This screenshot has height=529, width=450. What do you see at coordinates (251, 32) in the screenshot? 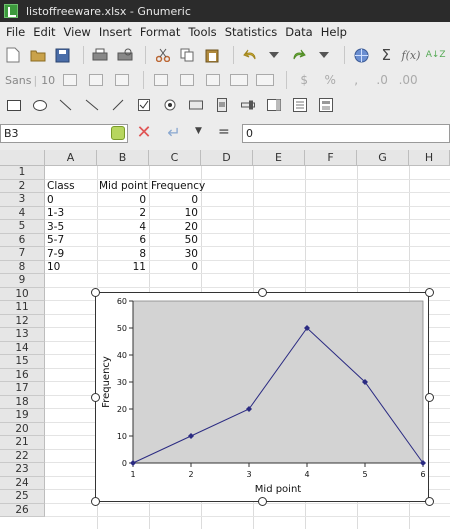
I see `menu-statistics: Statistics` at bounding box center [251, 32].